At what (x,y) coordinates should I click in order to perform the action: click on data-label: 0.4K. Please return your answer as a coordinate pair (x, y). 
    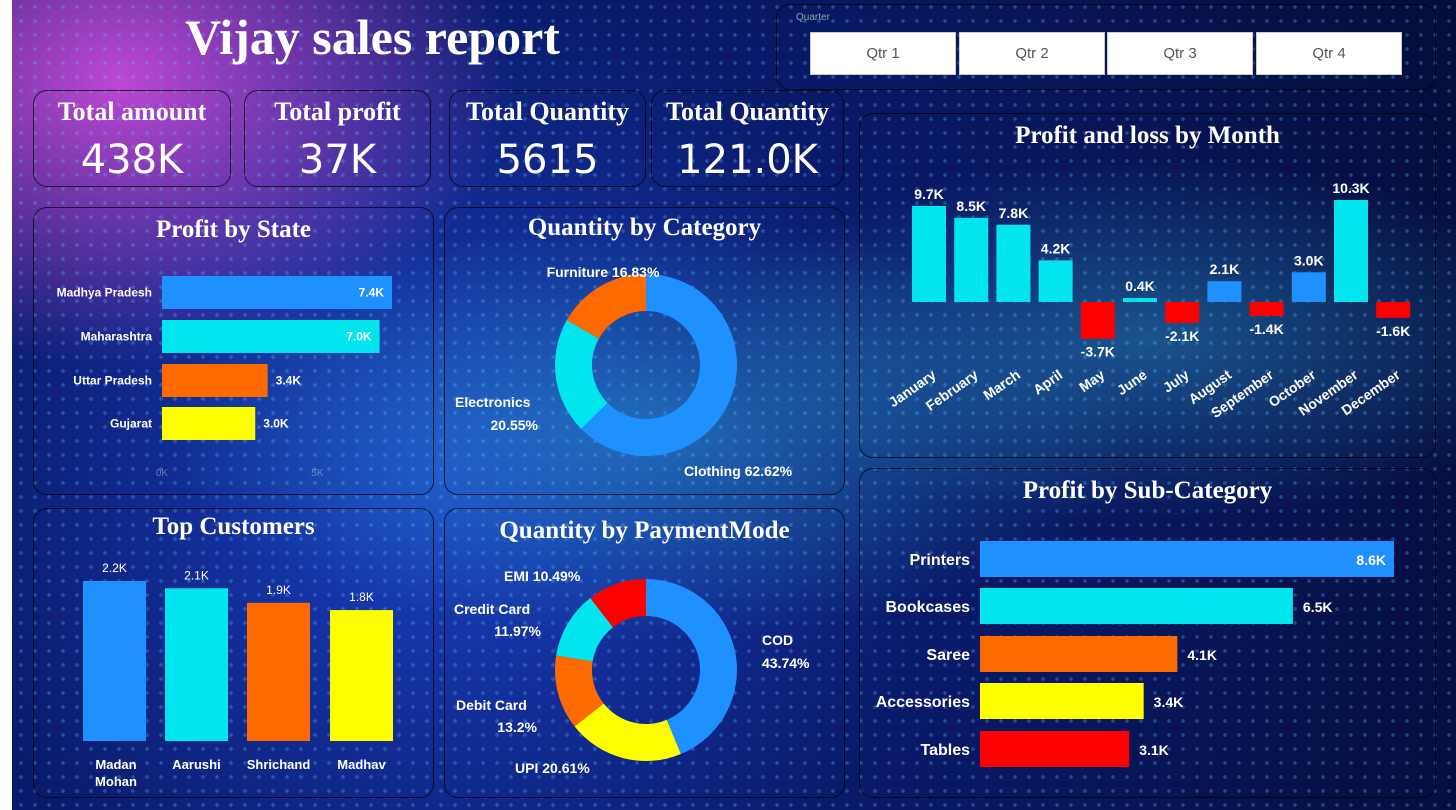
    Looking at the image, I should click on (1140, 286).